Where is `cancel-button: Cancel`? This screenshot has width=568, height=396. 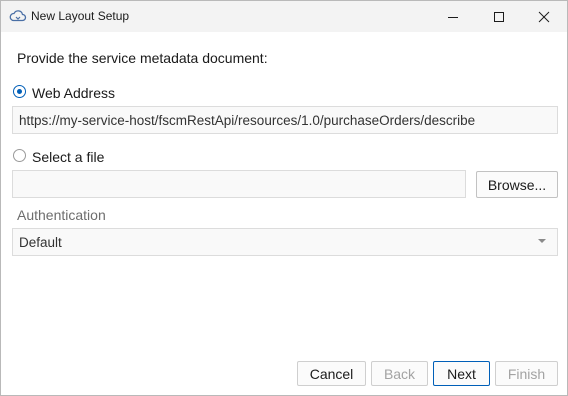 cancel-button: Cancel is located at coordinates (331, 373).